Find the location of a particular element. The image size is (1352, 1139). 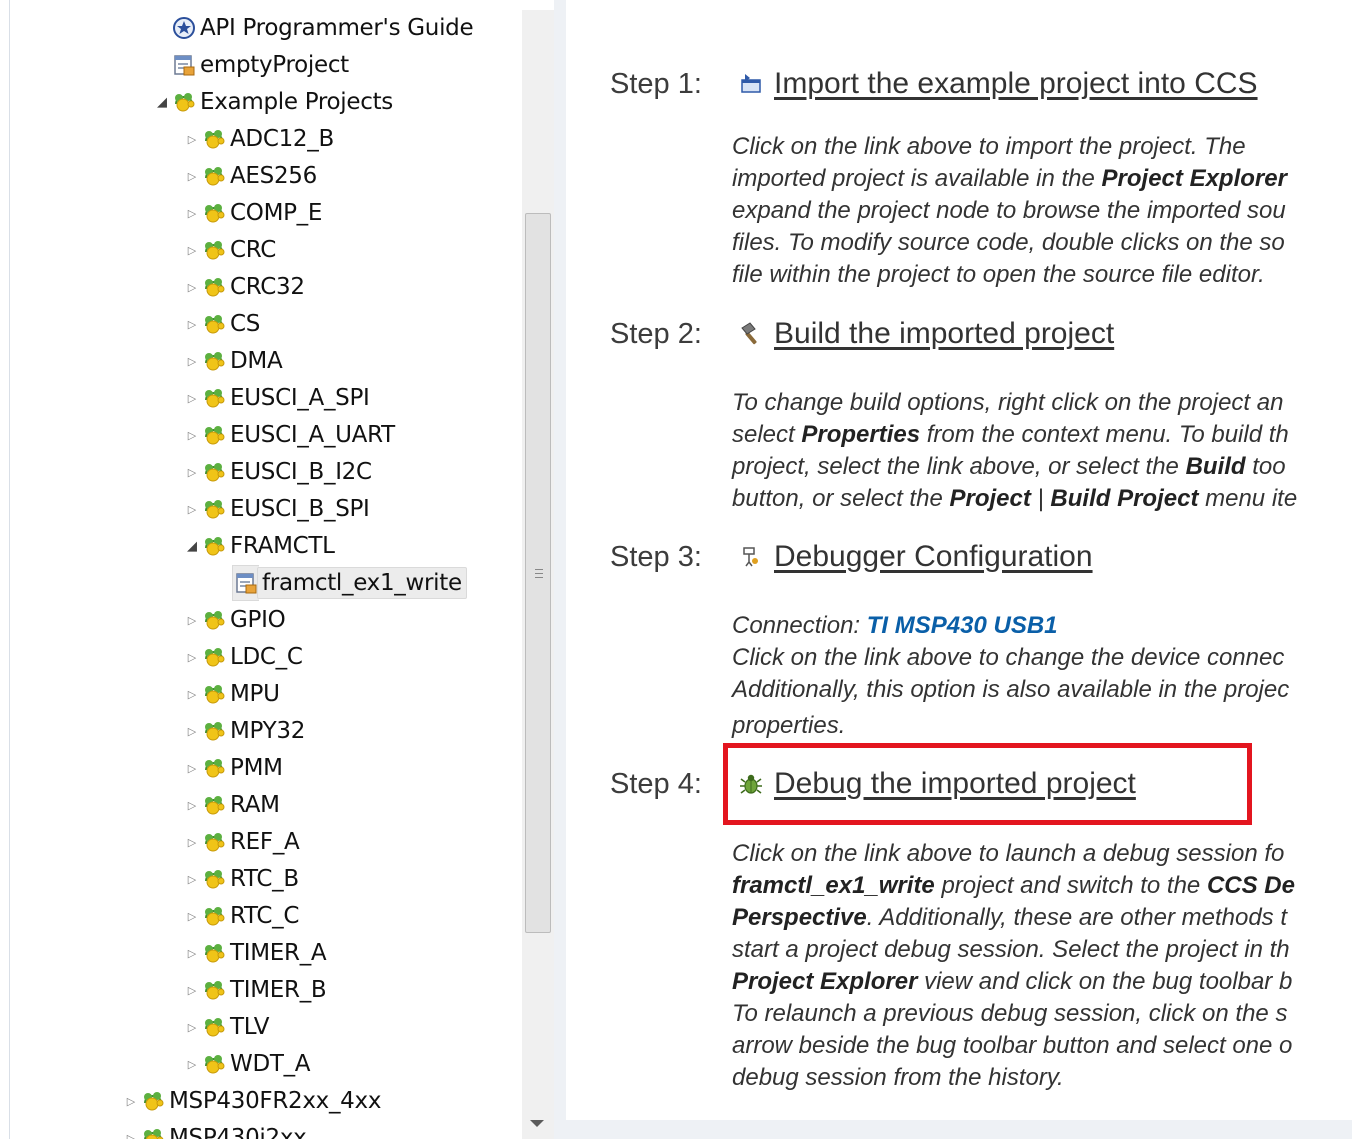

tree-item-label: RTC_C is located at coordinates (265, 916).